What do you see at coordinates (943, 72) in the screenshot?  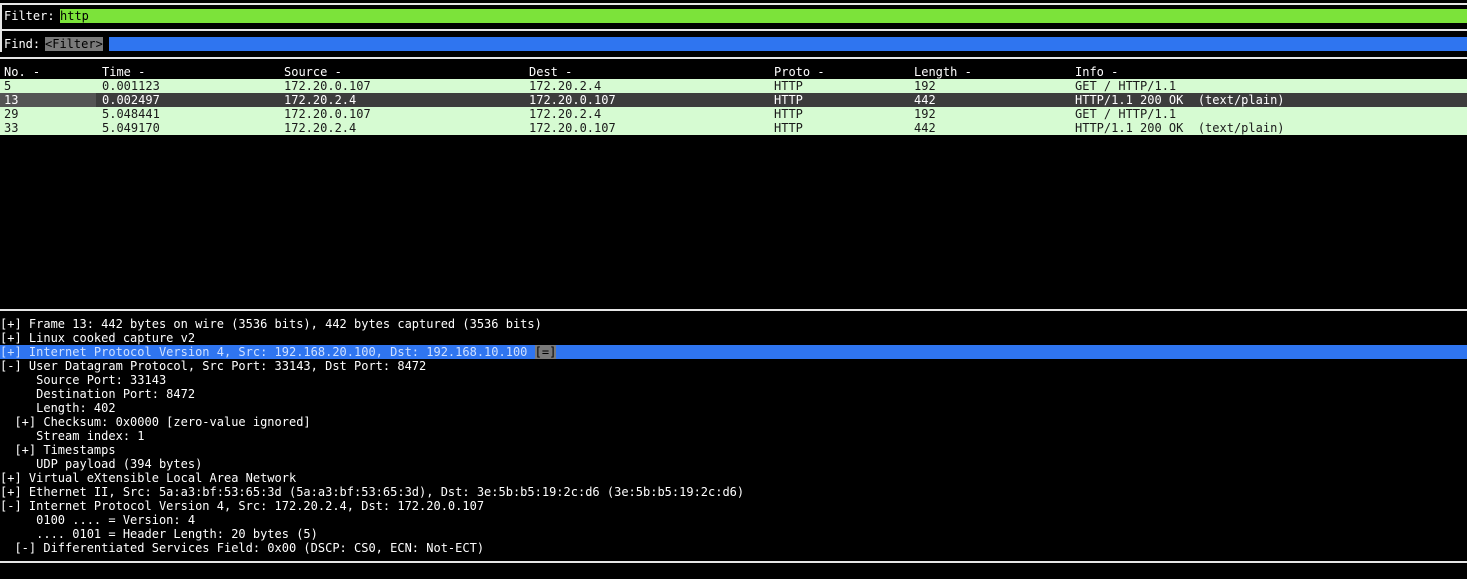 I see `column-header-length: Length -` at bounding box center [943, 72].